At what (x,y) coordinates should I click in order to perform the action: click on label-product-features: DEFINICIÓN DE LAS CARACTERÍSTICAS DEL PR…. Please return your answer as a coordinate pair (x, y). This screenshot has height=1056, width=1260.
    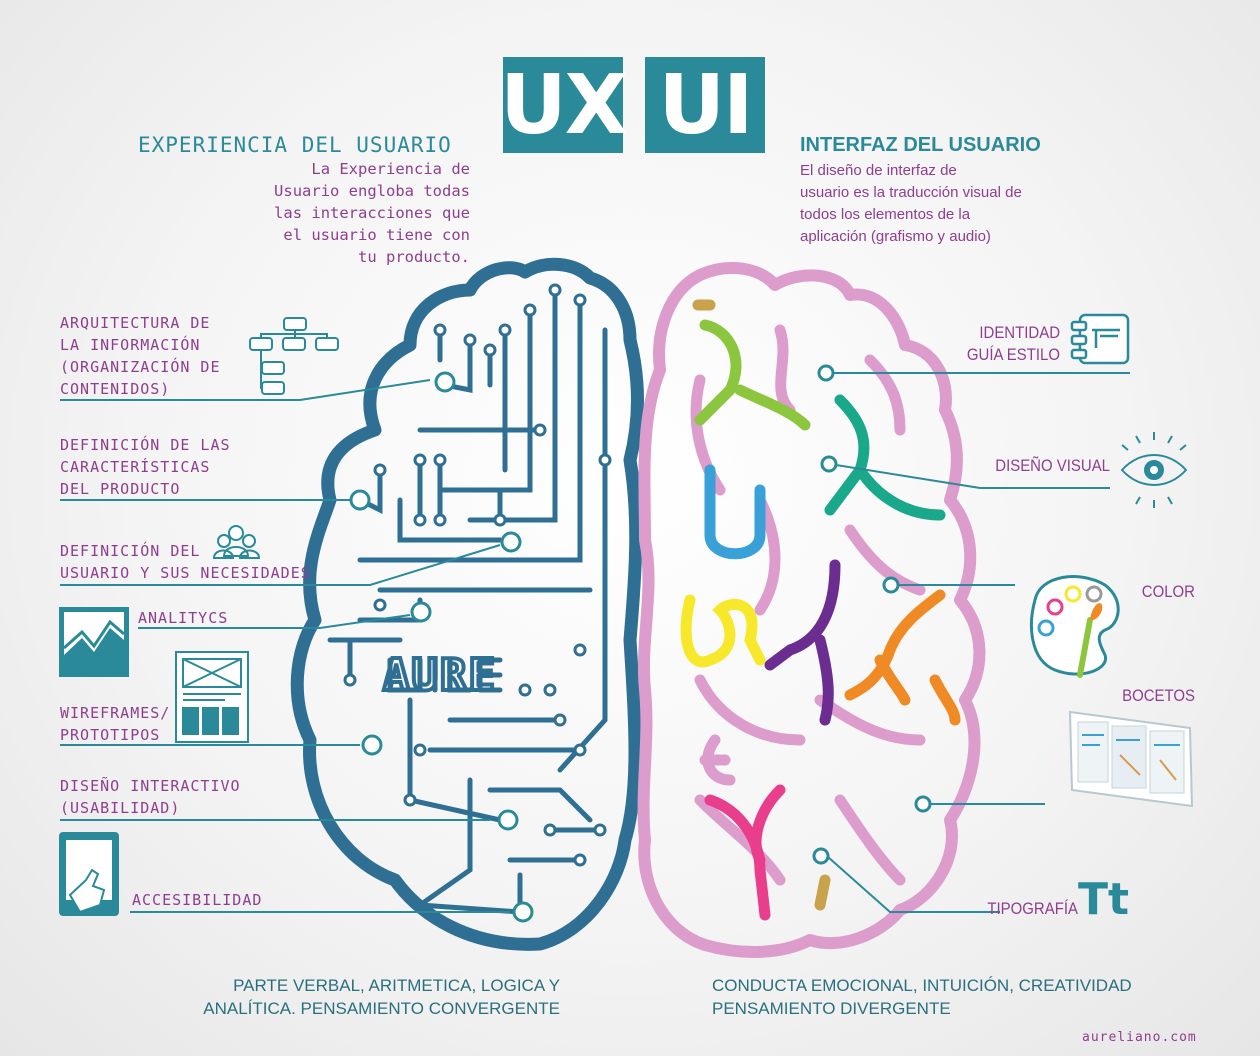
    Looking at the image, I should click on (145, 467).